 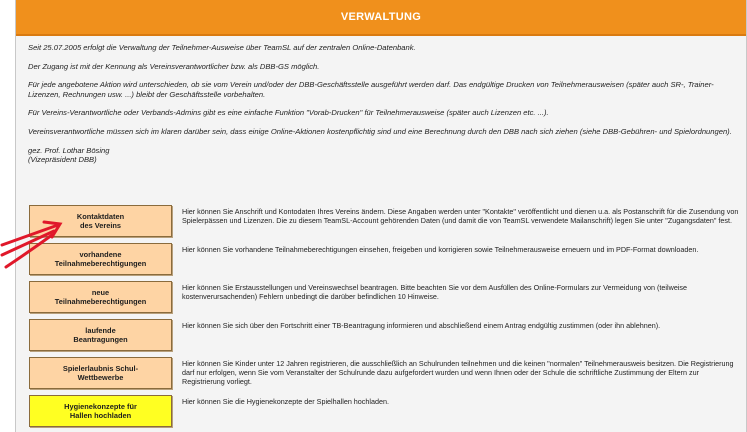 I want to click on button-label-line2: Beantragungen, so click(x=100, y=339).